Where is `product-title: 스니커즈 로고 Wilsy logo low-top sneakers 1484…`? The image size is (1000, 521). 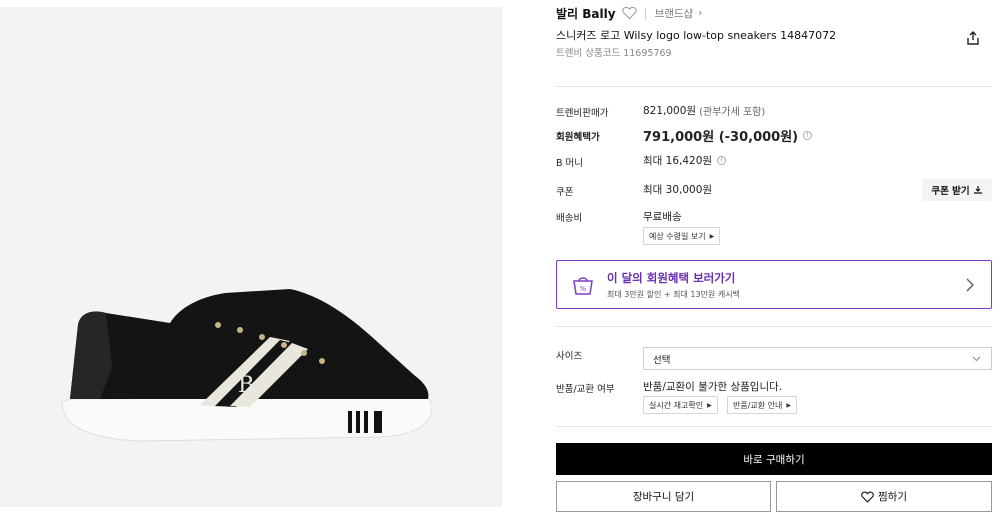
product-title: 스니커즈 로고 Wilsy logo low-top sneakers 1484… is located at coordinates (696, 35).